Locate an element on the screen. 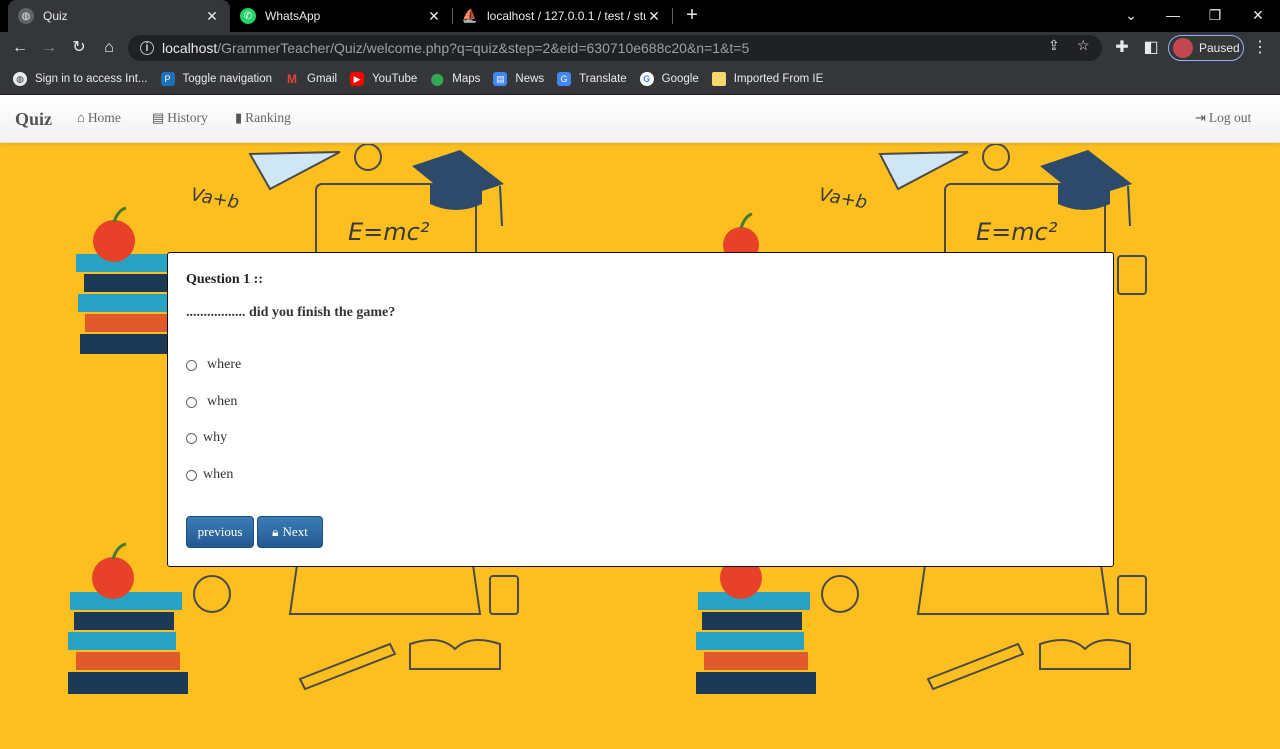 Image resolution: width=1280 pixels, height=749 pixels. restore-button: ❐ is located at coordinates (1215, 16).